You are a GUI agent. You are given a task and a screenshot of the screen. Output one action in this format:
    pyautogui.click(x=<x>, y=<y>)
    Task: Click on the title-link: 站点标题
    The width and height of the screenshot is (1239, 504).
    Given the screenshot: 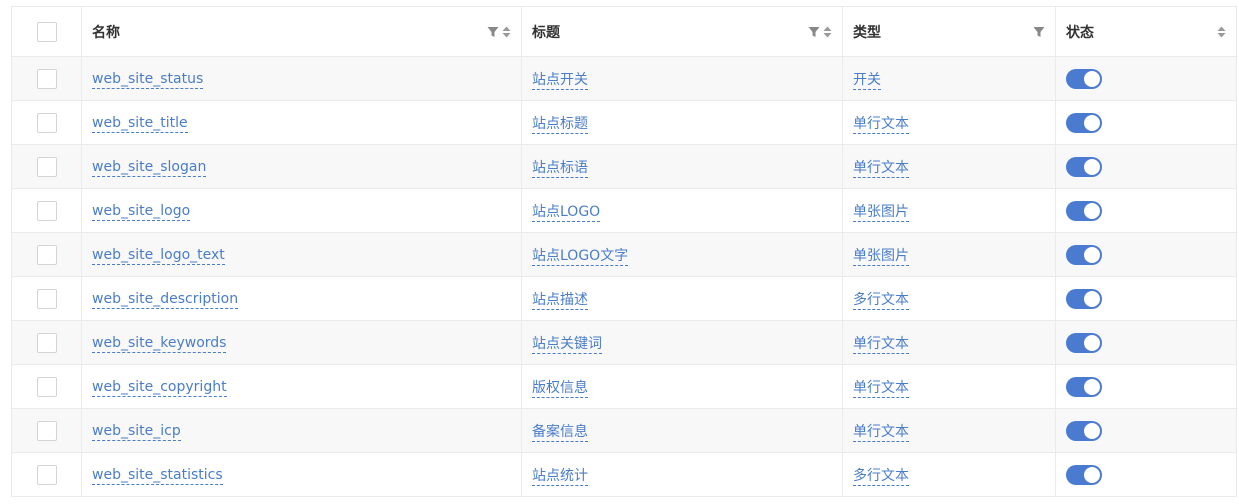 What is the action you would take?
    pyautogui.click(x=560, y=124)
    